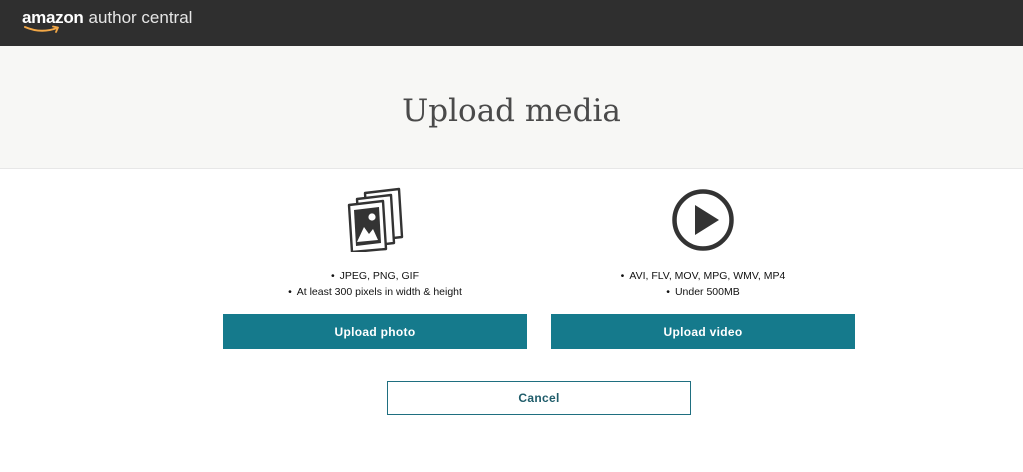  What do you see at coordinates (375, 331) in the screenshot?
I see `upload-photo-button: Upload photo` at bounding box center [375, 331].